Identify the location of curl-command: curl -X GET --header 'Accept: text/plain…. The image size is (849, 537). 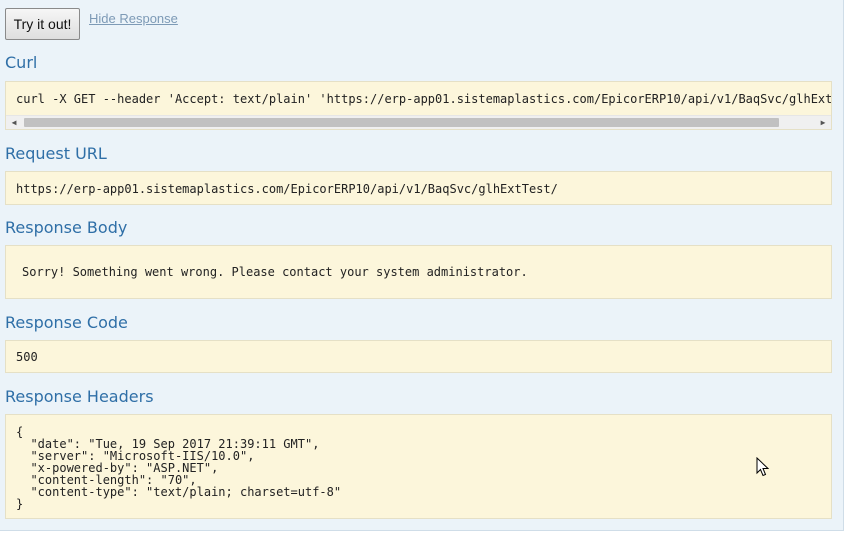
(424, 99).